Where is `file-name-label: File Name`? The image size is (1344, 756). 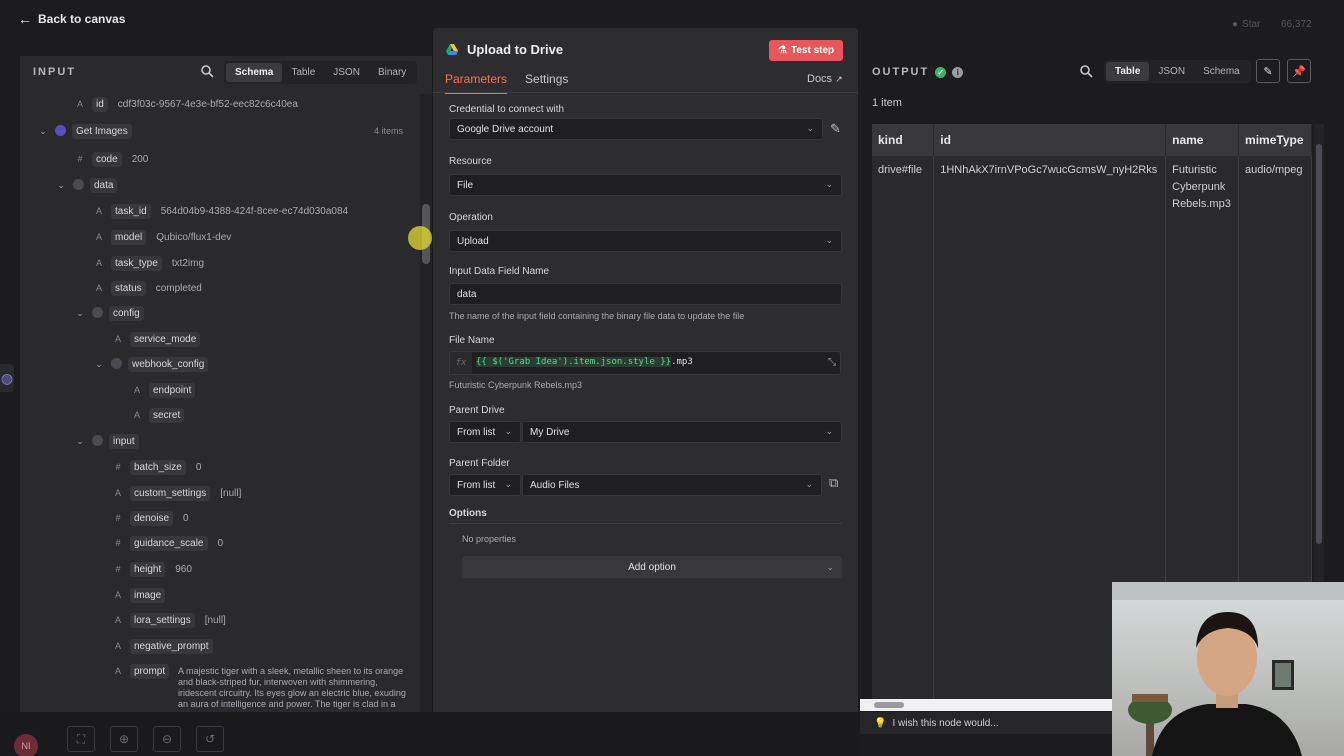
file-name-label: File Name is located at coordinates (472, 340).